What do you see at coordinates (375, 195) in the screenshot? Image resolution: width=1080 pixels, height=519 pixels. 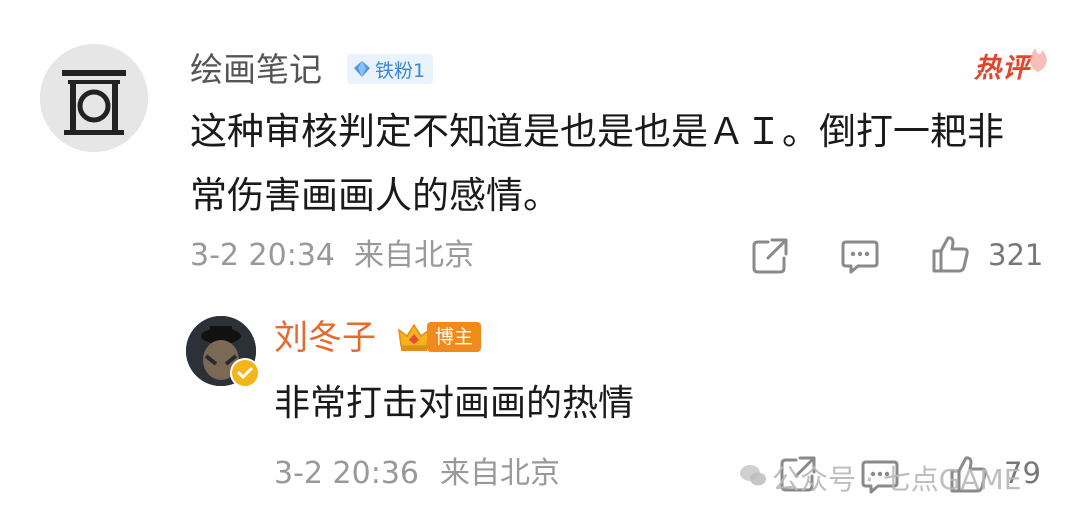 I see `comment-text-line2: 常伤害画画人的感情。` at bounding box center [375, 195].